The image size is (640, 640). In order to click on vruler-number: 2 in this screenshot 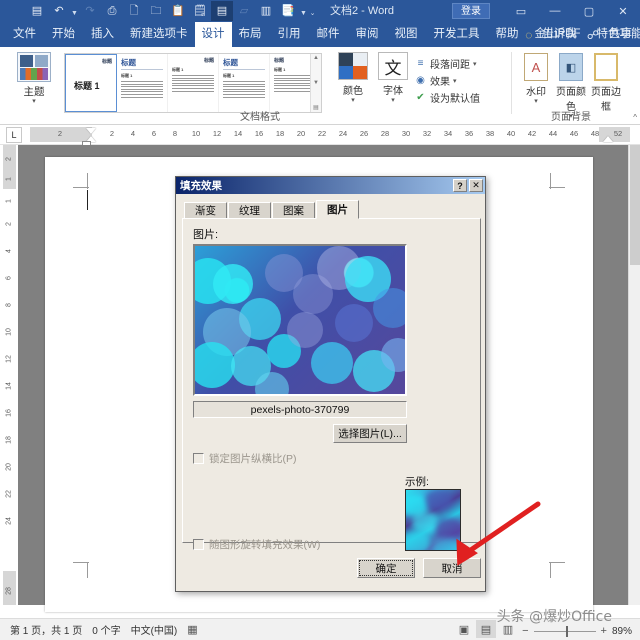, I will do `click(9, 224)`.